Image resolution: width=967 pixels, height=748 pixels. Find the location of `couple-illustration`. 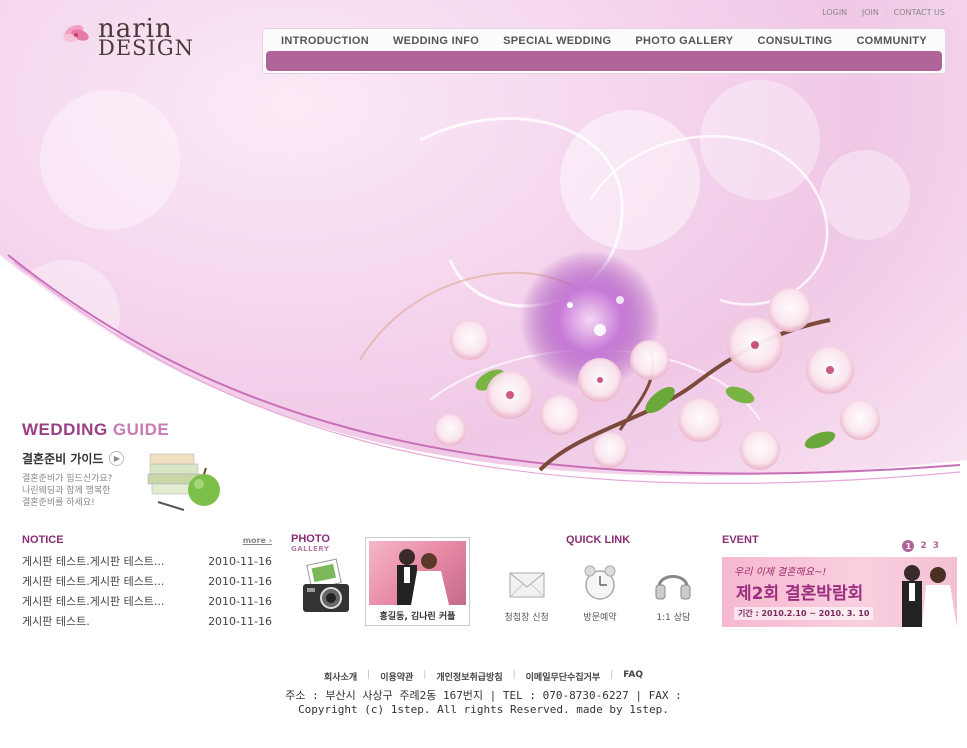

couple-illustration is located at coordinates (929, 596).